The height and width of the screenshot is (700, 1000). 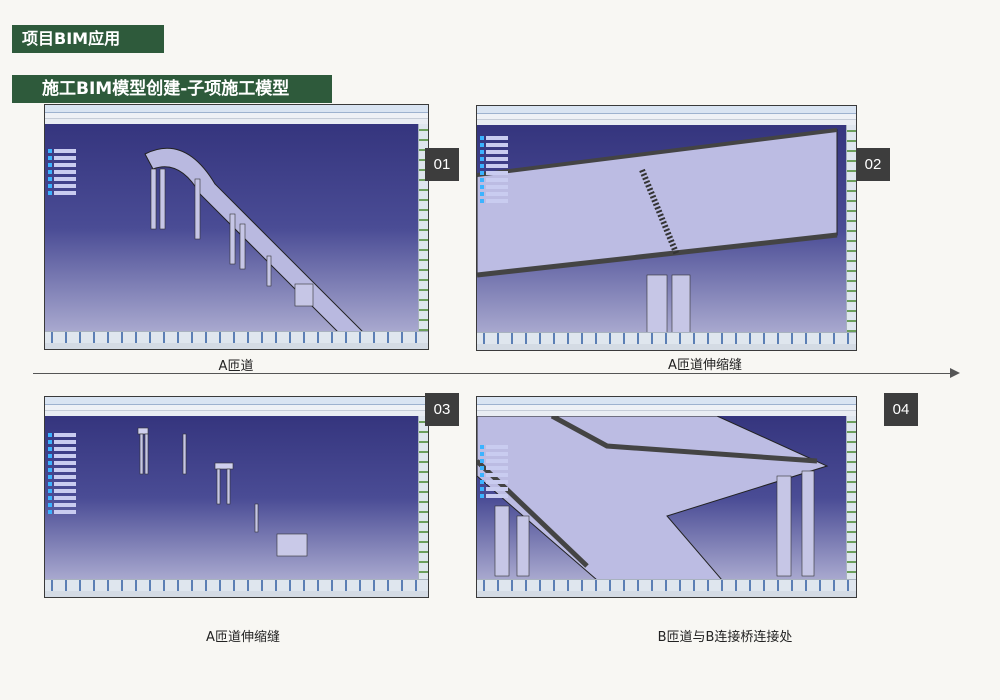 I want to click on panel-number-badge: 01, so click(x=442, y=164).